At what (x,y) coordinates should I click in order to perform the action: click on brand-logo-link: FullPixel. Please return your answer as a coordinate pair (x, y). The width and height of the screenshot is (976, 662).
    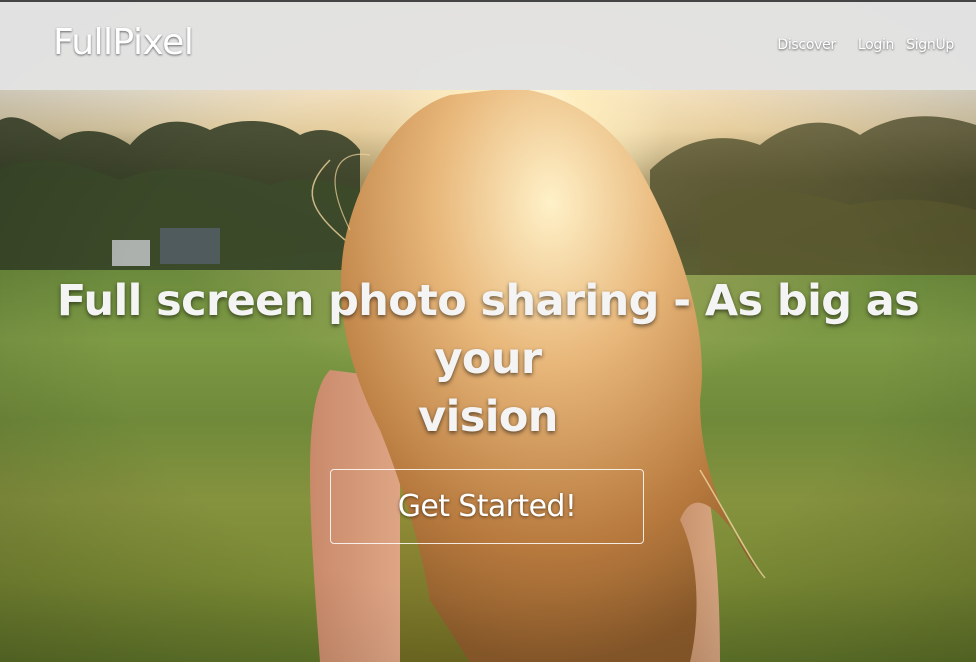
    Looking at the image, I should click on (123, 42).